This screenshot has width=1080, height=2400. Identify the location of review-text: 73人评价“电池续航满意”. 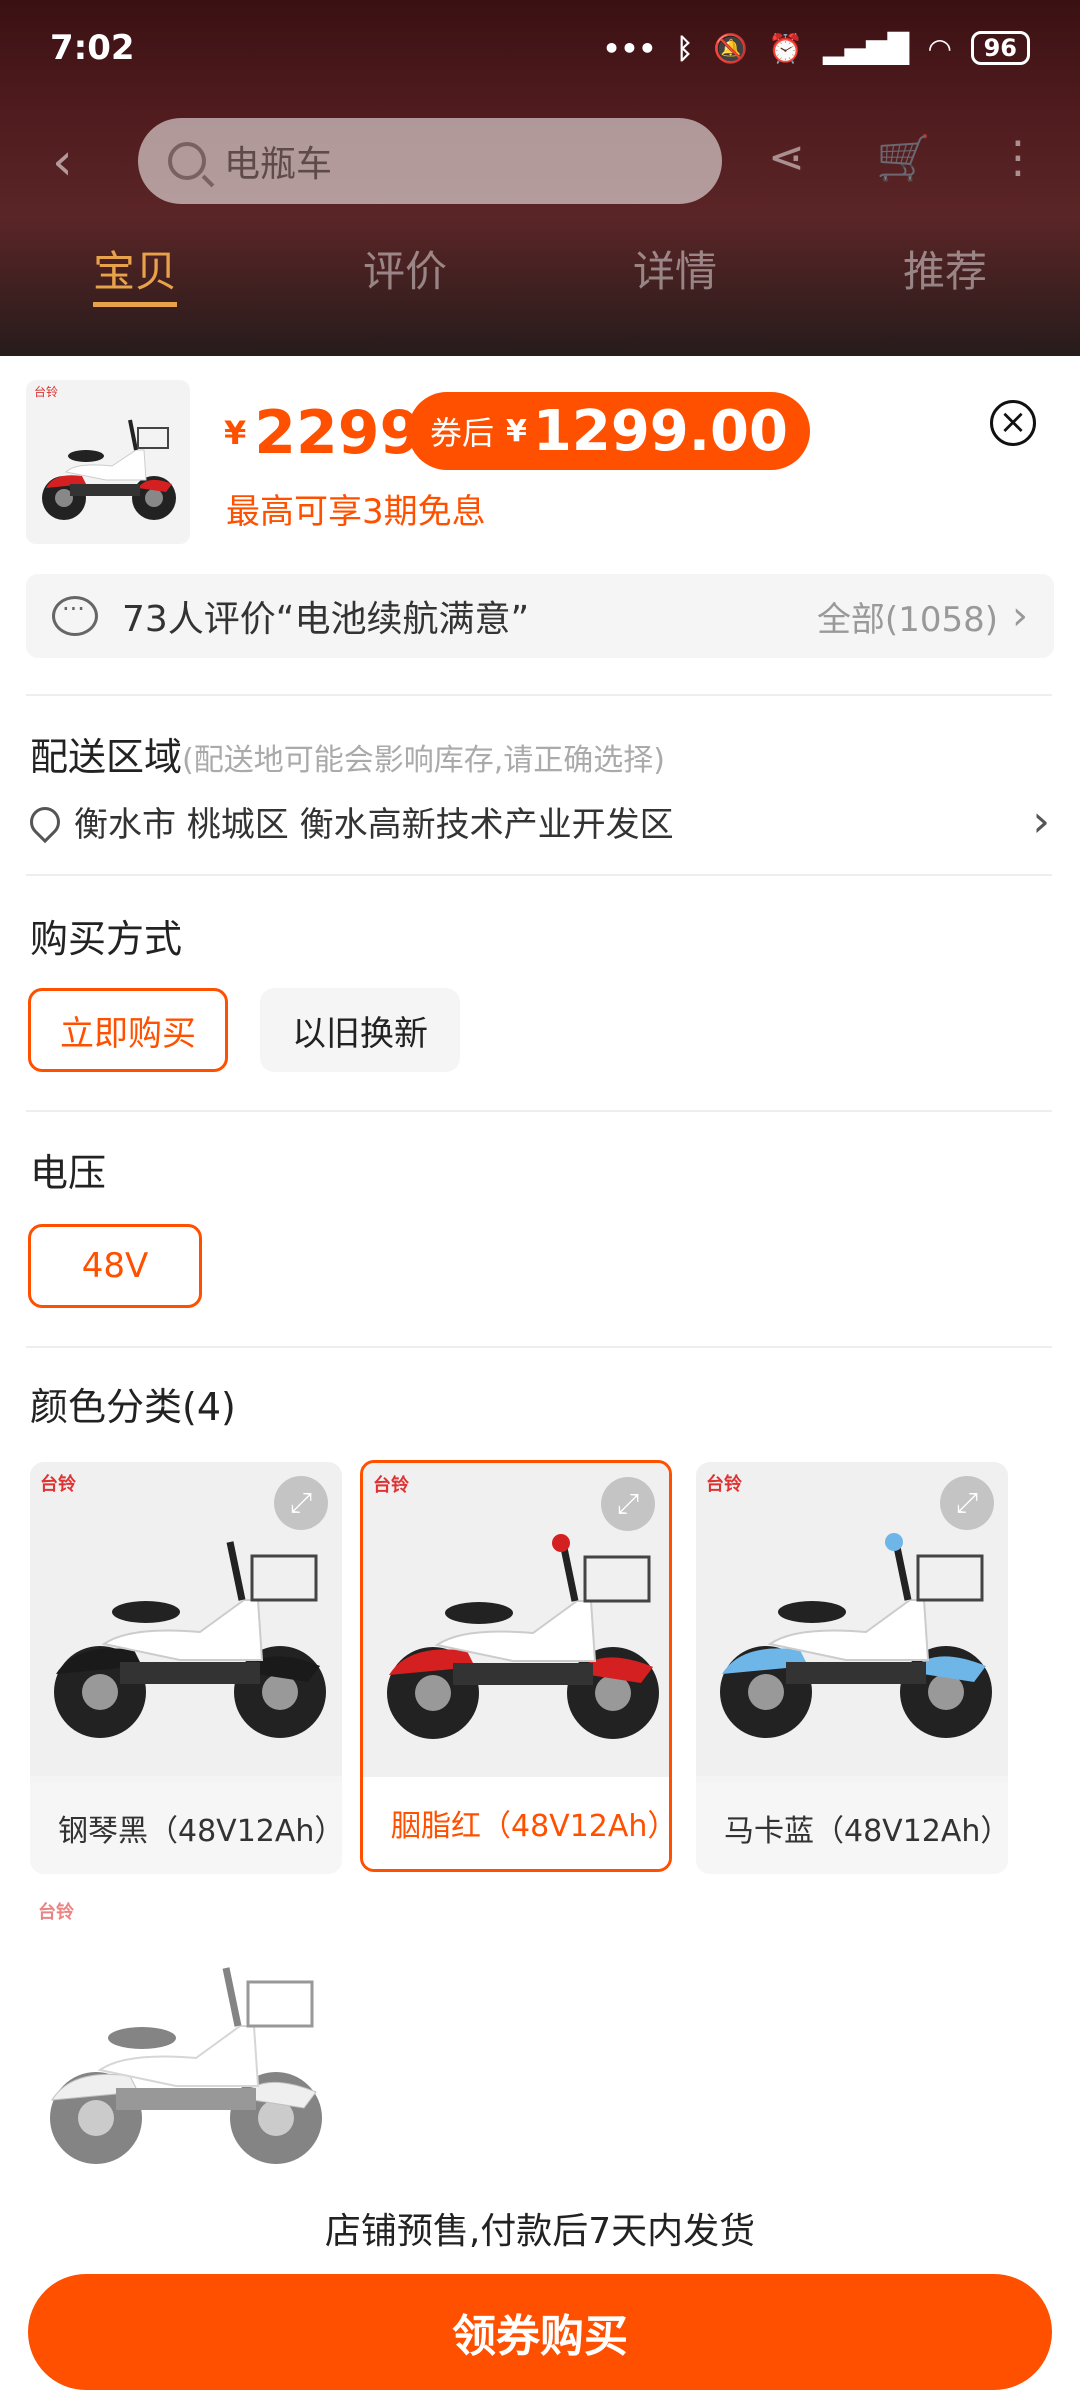
(326, 619).